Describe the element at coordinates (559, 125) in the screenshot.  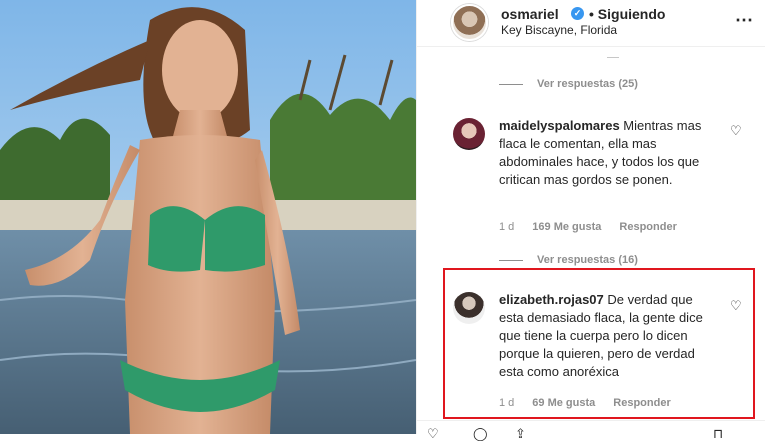
I see `comment-username: maidelyspalomares` at that location.